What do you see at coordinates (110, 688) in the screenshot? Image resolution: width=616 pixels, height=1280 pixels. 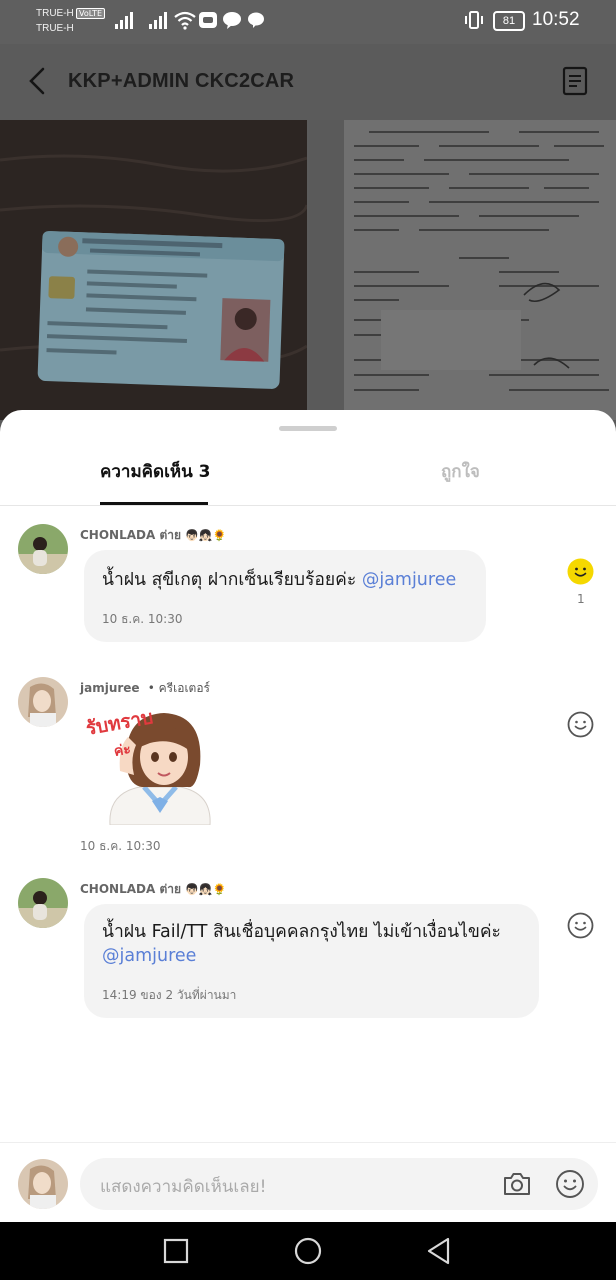 I see `author-name: jamjuree` at bounding box center [110, 688].